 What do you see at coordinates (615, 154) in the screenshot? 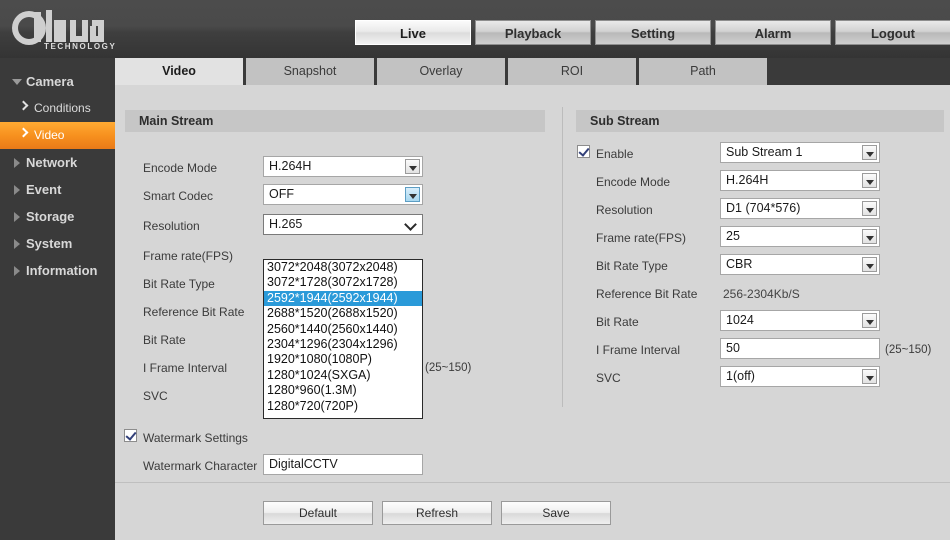
I see `label-enable: Enable` at bounding box center [615, 154].